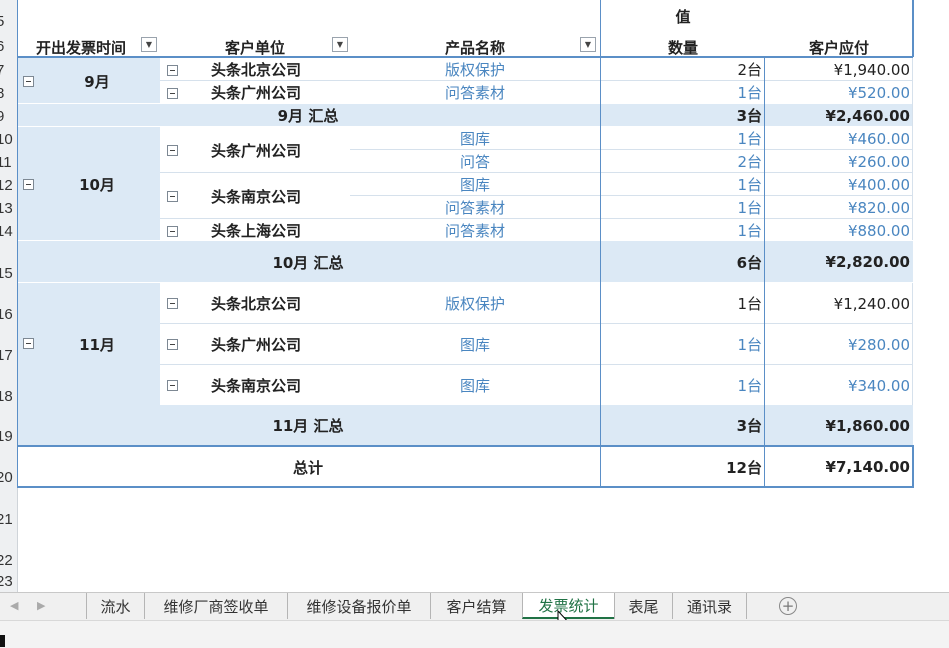 The image size is (949, 648). Describe the element at coordinates (41, 605) in the screenshot. I see `scroll-tabs-right-icon: ▶` at that location.